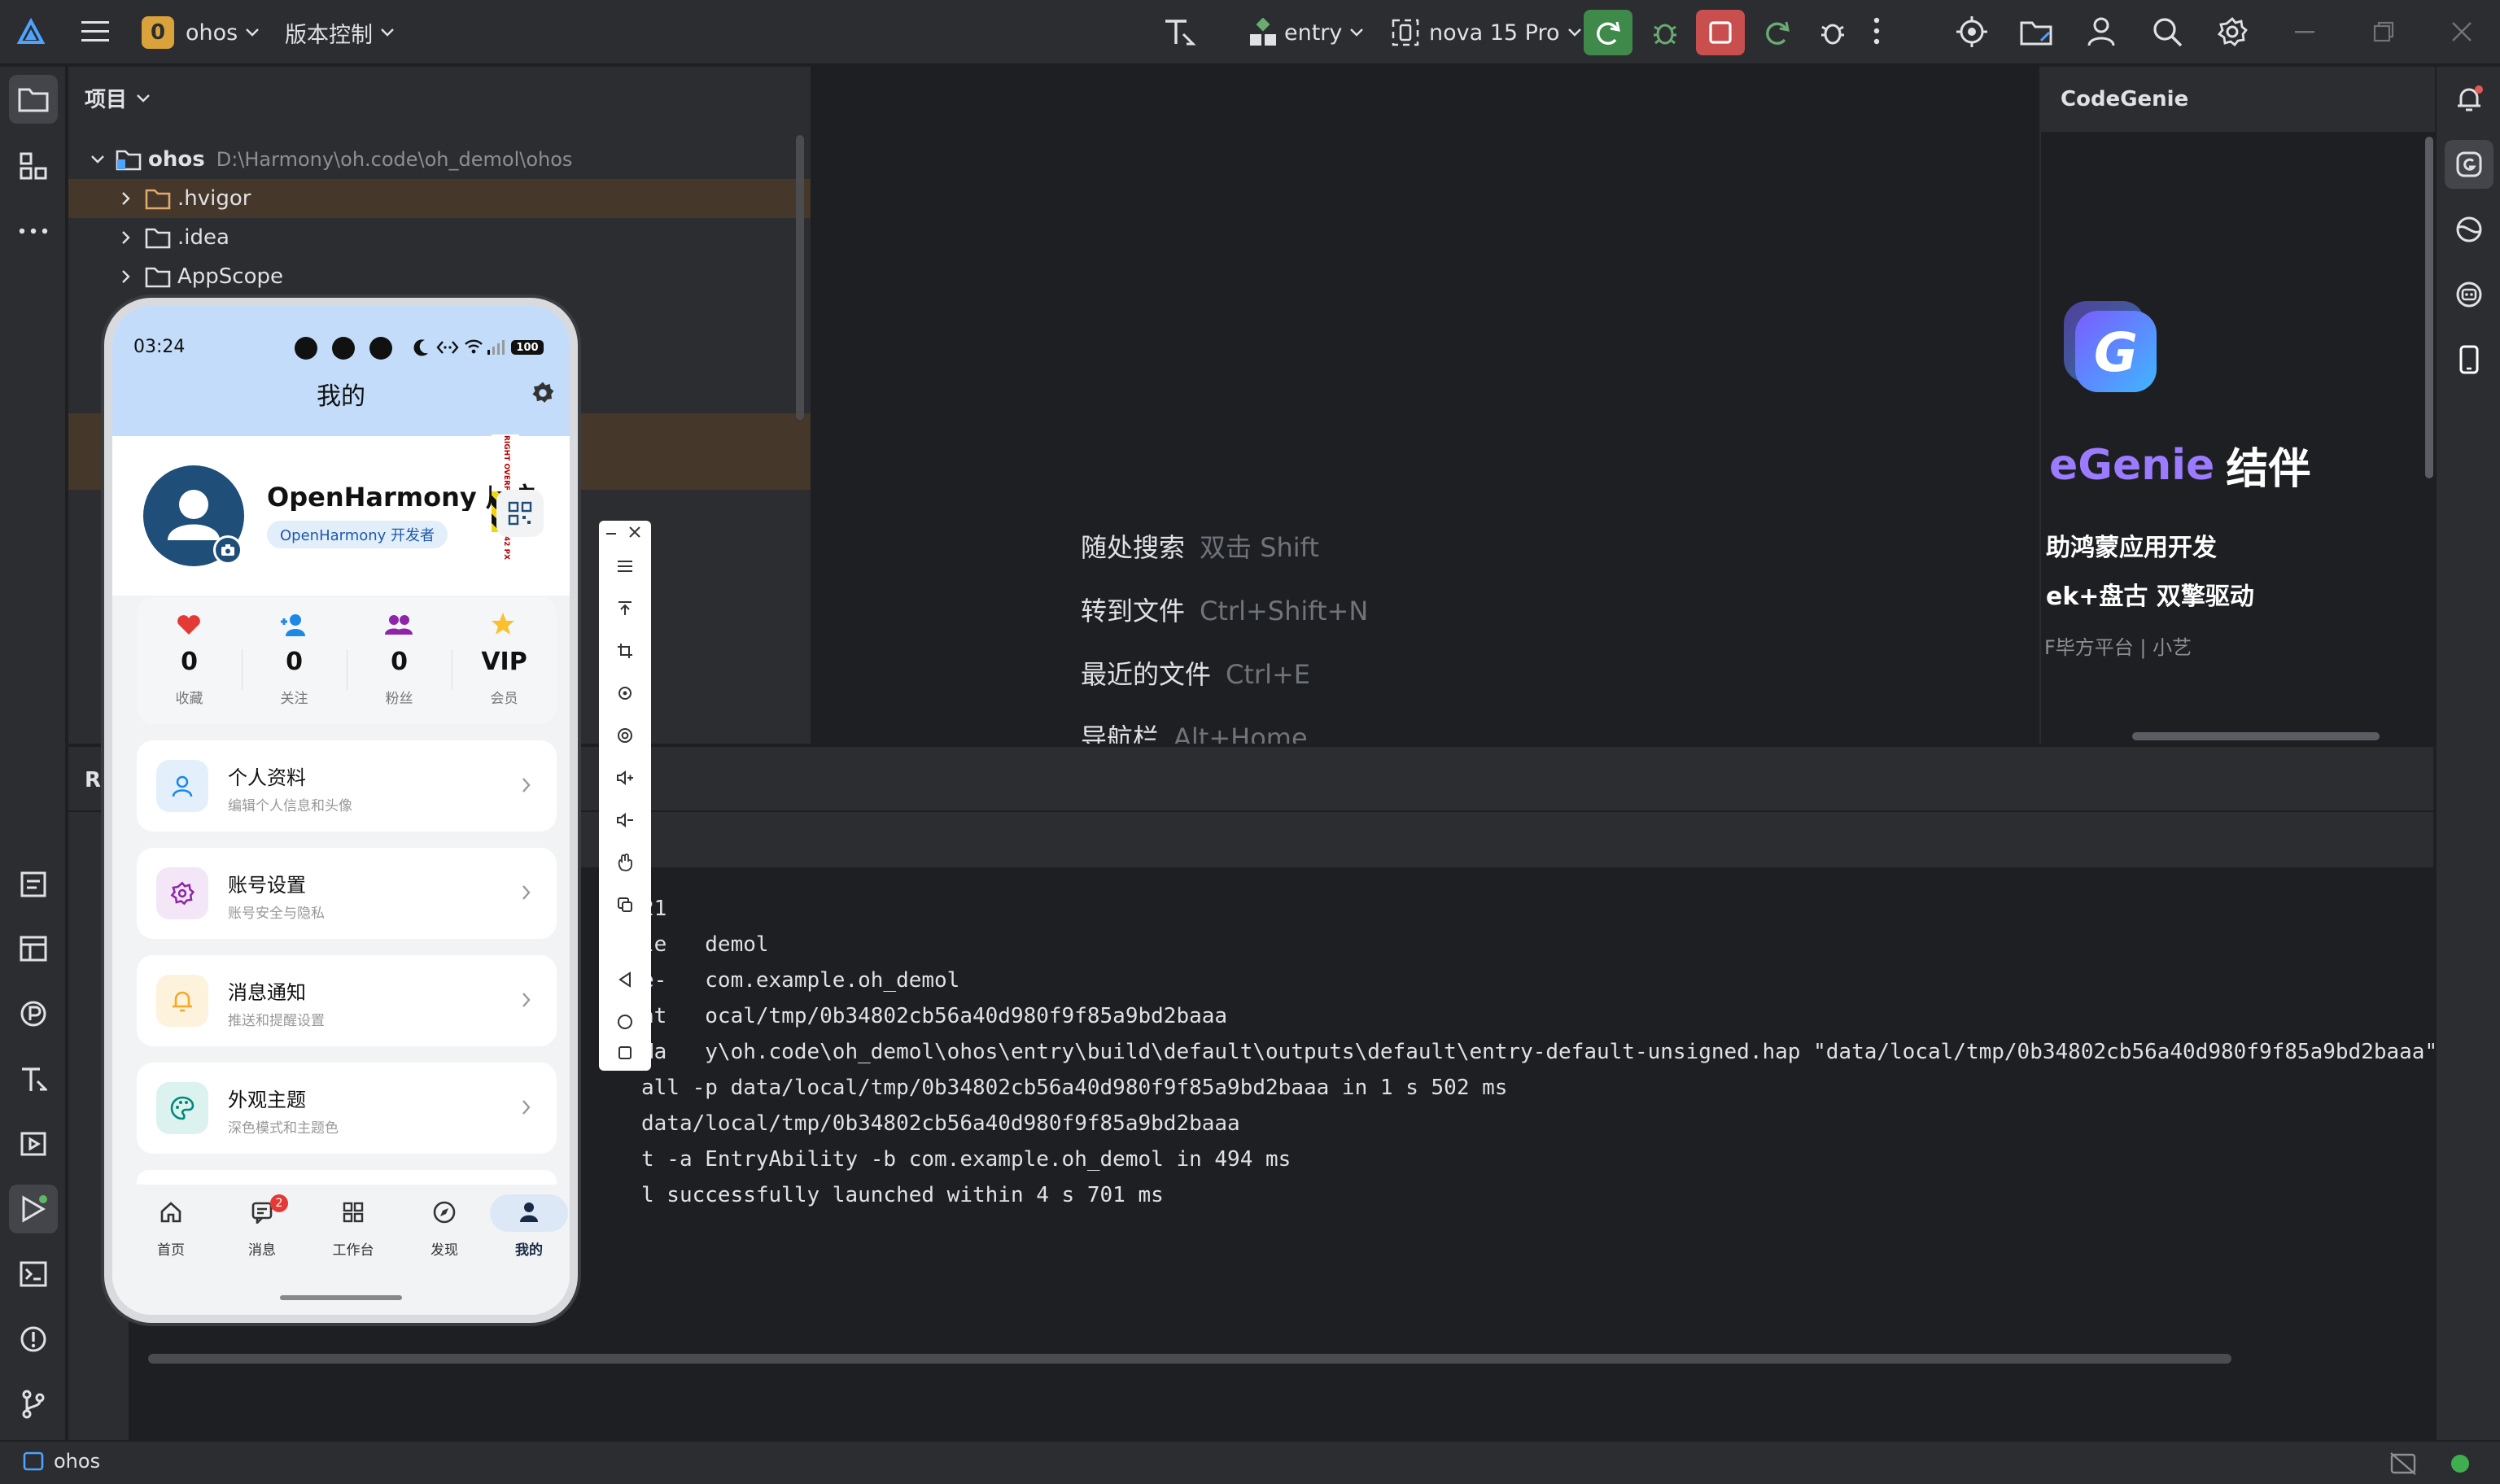  I want to click on volume-up-icon, so click(625, 778).